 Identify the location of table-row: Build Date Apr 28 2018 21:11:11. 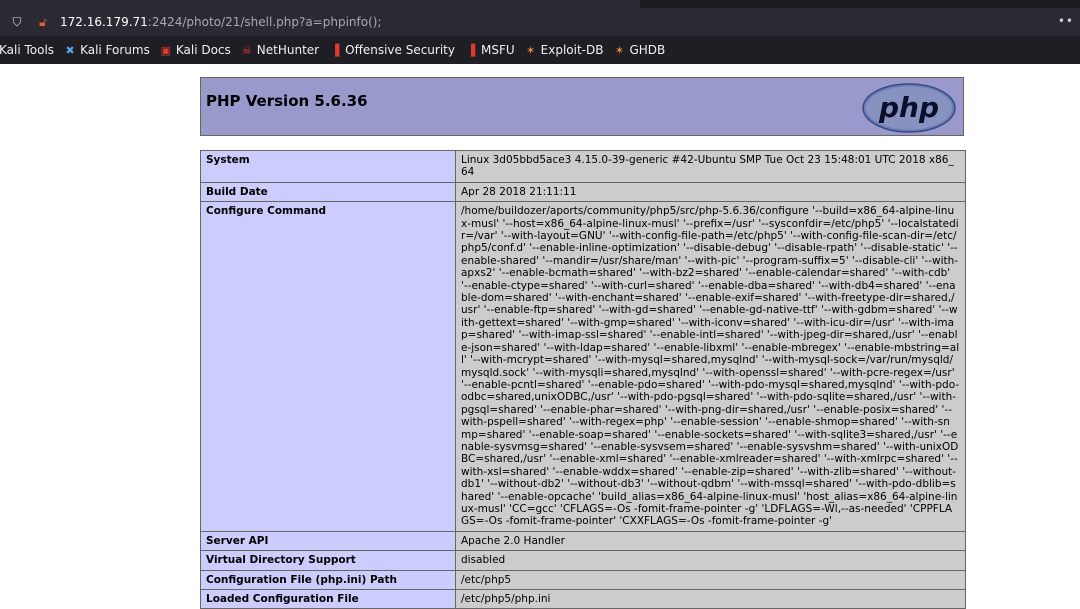
(583, 192).